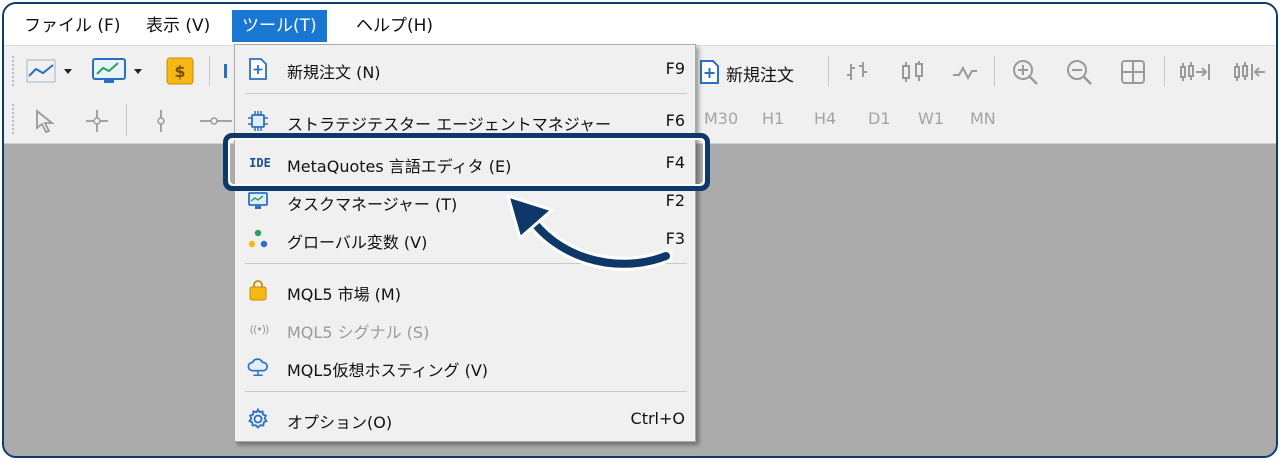 The height and width of the screenshot is (460, 1280). I want to click on menu-file: ファイル (F), so click(72, 26).